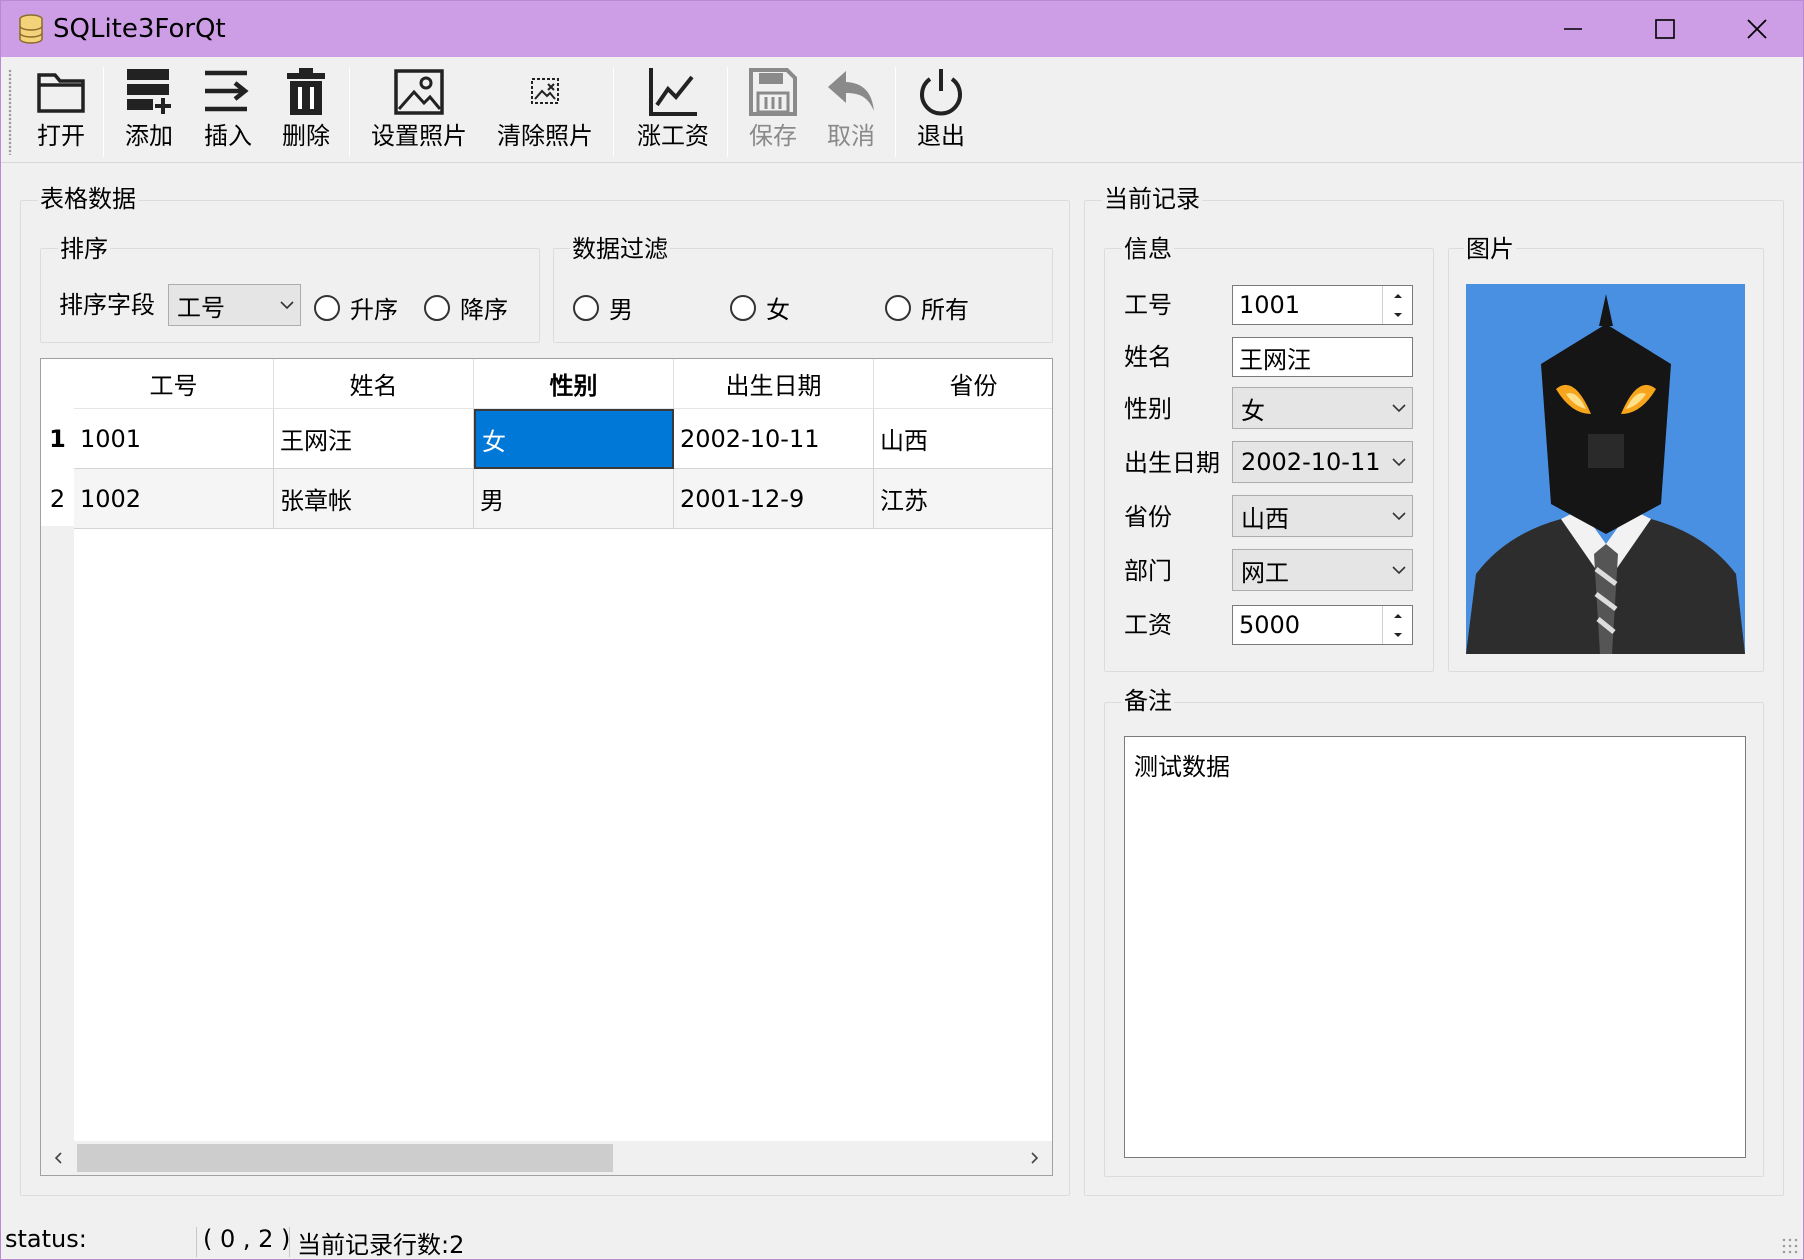 The height and width of the screenshot is (1260, 1804). I want to click on sort-field-value: 工号, so click(201, 307).